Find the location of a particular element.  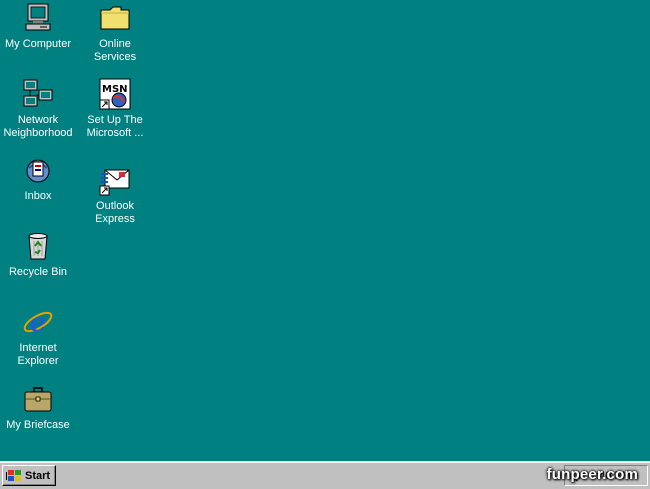

svg-text: e is located at coordinates (38, 323).